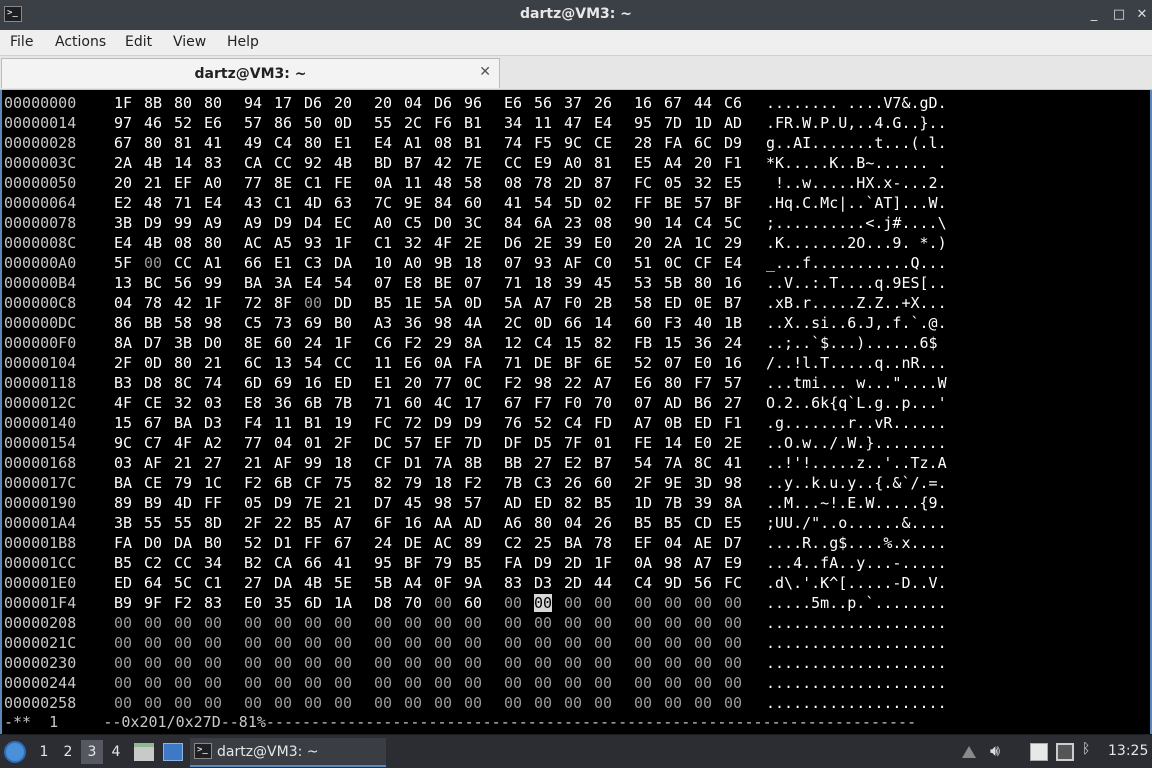  I want to click on hex-byte: 03, so click(213, 403).